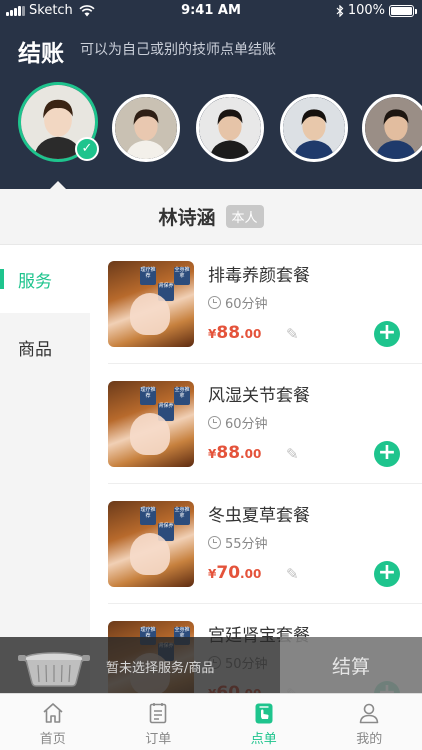  Describe the element at coordinates (228, 573) in the screenshot. I see `price-integer: 70` at that location.